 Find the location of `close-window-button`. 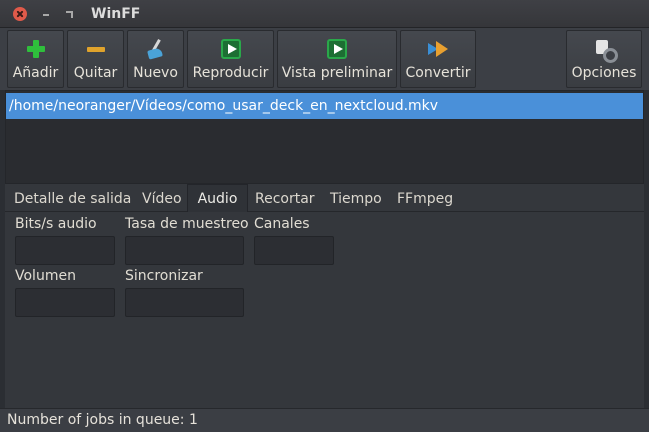

close-window-button is located at coordinates (20, 14).